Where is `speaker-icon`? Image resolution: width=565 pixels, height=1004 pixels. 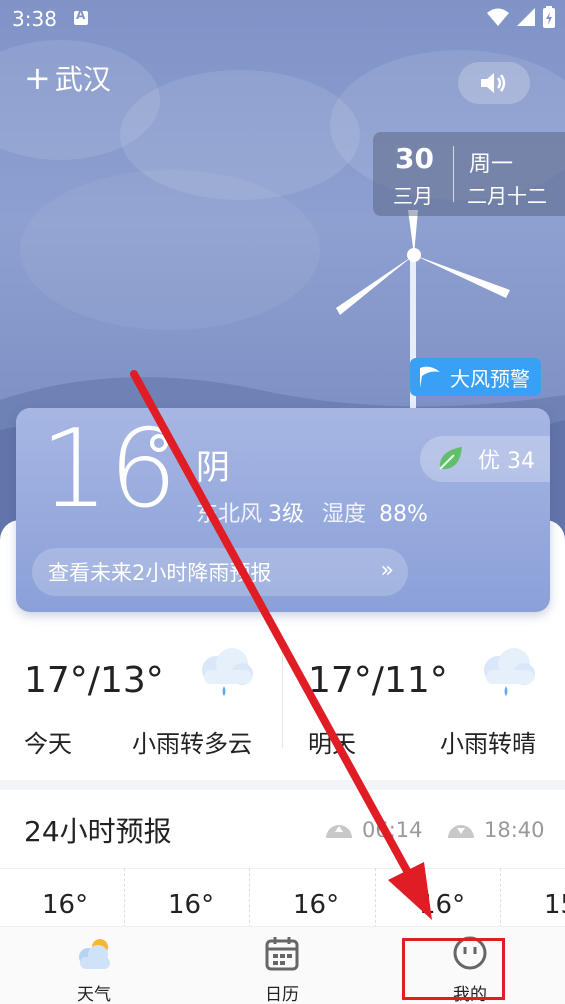
speaker-icon is located at coordinates (493, 83).